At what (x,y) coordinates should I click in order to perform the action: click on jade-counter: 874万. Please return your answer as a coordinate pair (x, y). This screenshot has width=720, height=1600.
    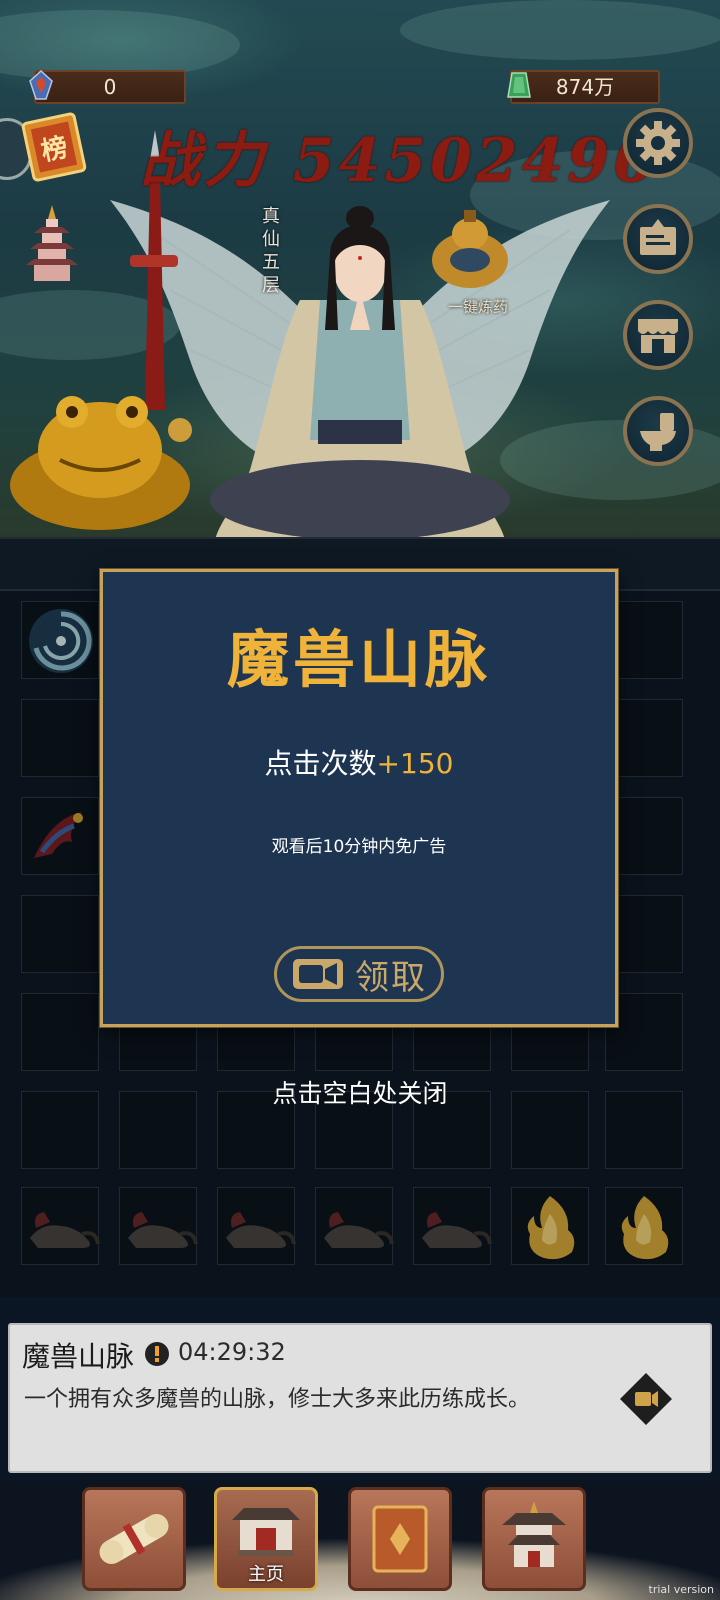
    Looking at the image, I should click on (585, 87).